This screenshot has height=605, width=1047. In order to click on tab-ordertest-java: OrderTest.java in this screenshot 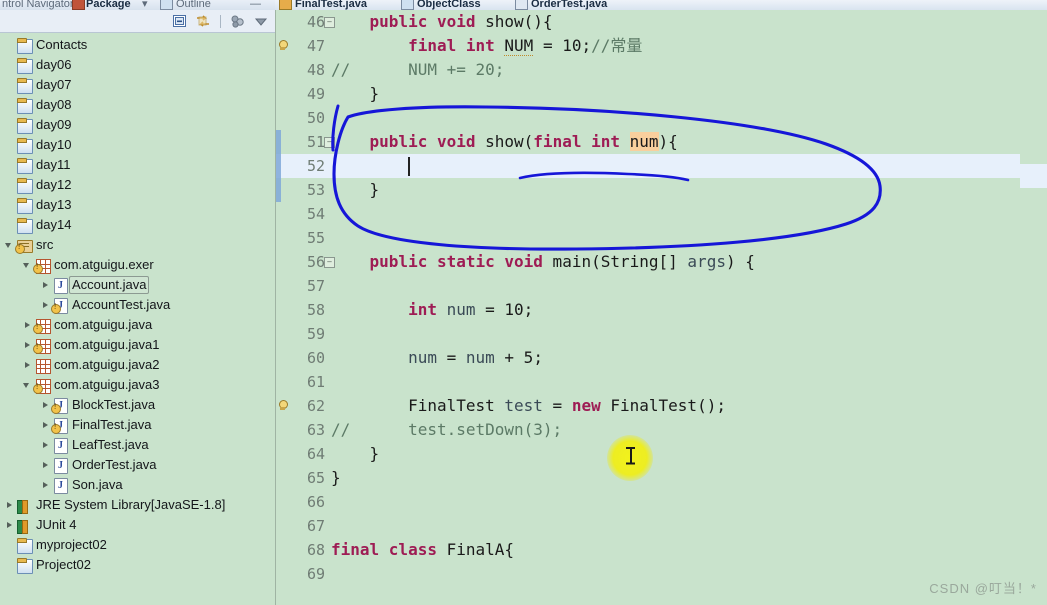, I will do `click(569, 5)`.